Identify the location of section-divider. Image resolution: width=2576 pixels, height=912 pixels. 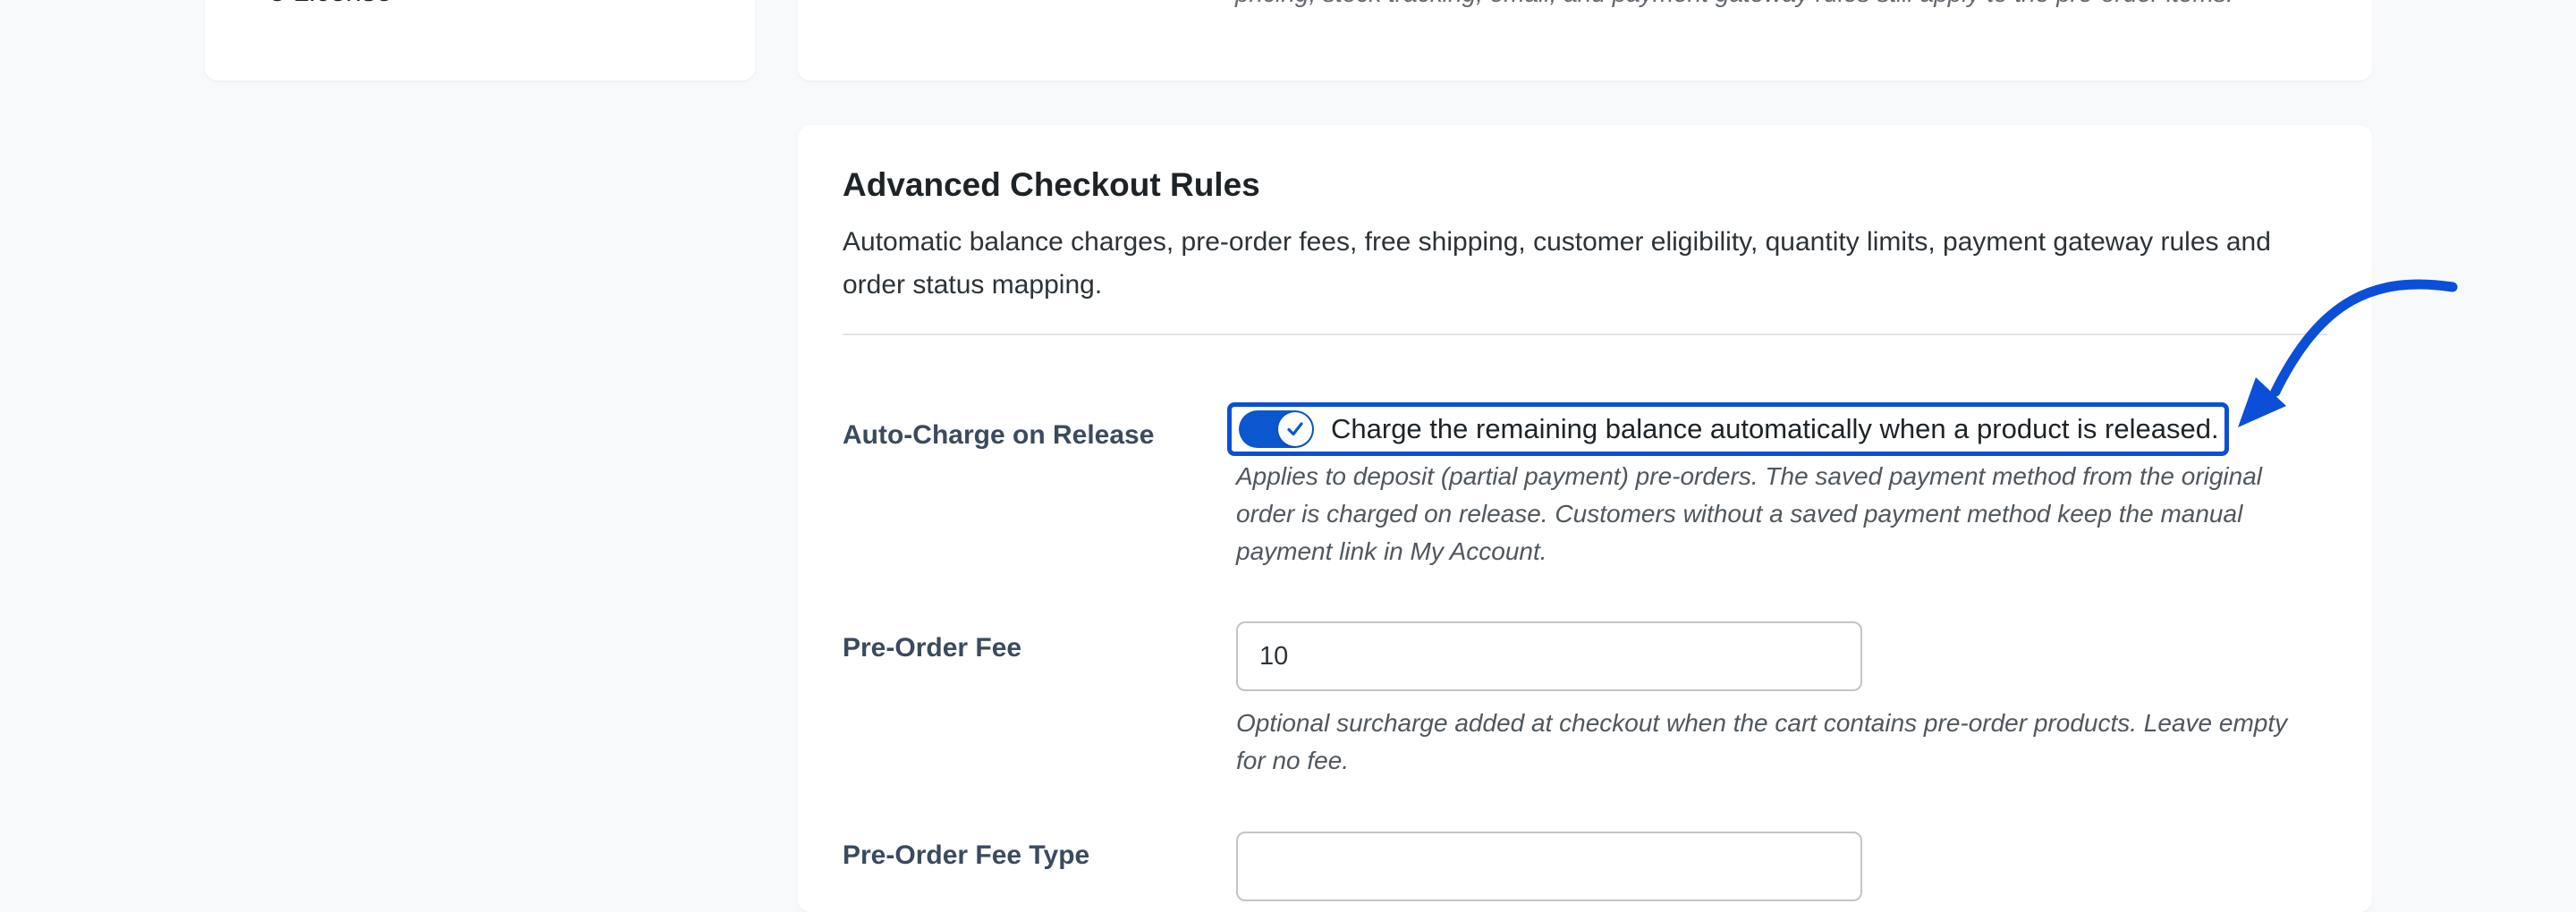
(1585, 335).